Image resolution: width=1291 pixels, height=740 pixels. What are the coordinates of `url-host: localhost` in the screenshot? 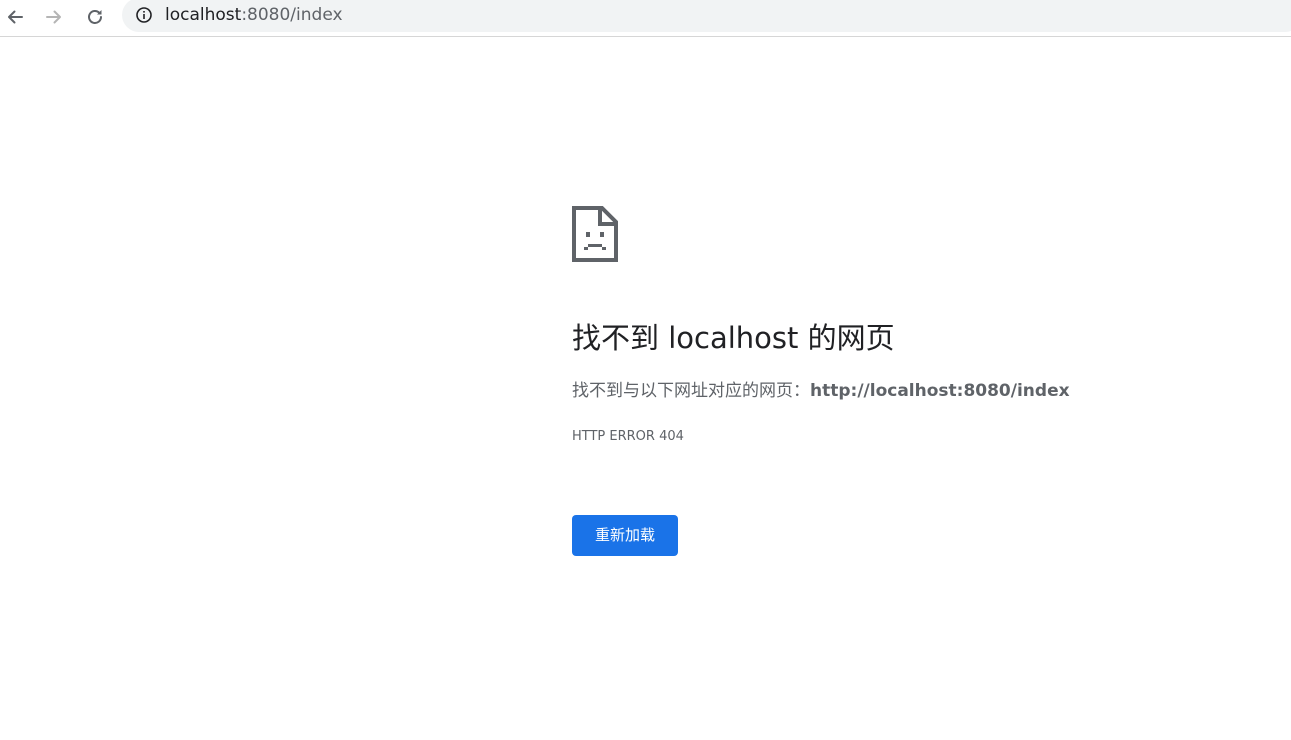 It's located at (203, 15).